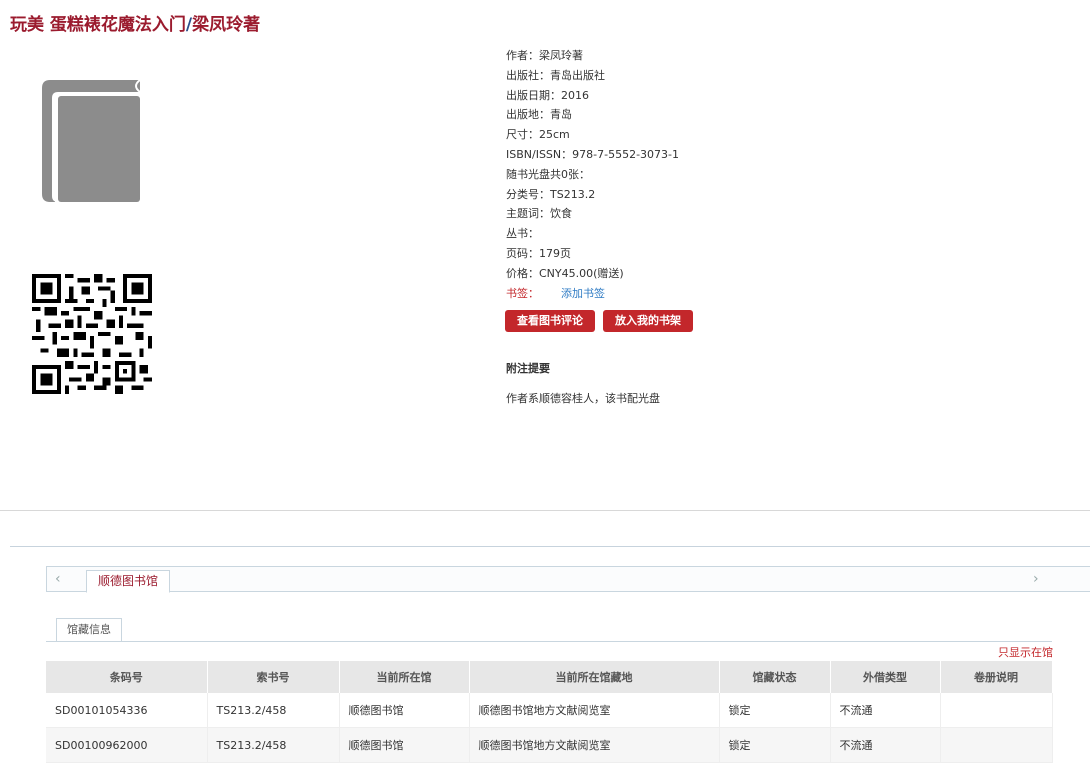 Image resolution: width=1090 pixels, height=763 pixels. Describe the element at coordinates (594, 677) in the screenshot. I see `col-current-location: 当前所在馆藏地` at that location.